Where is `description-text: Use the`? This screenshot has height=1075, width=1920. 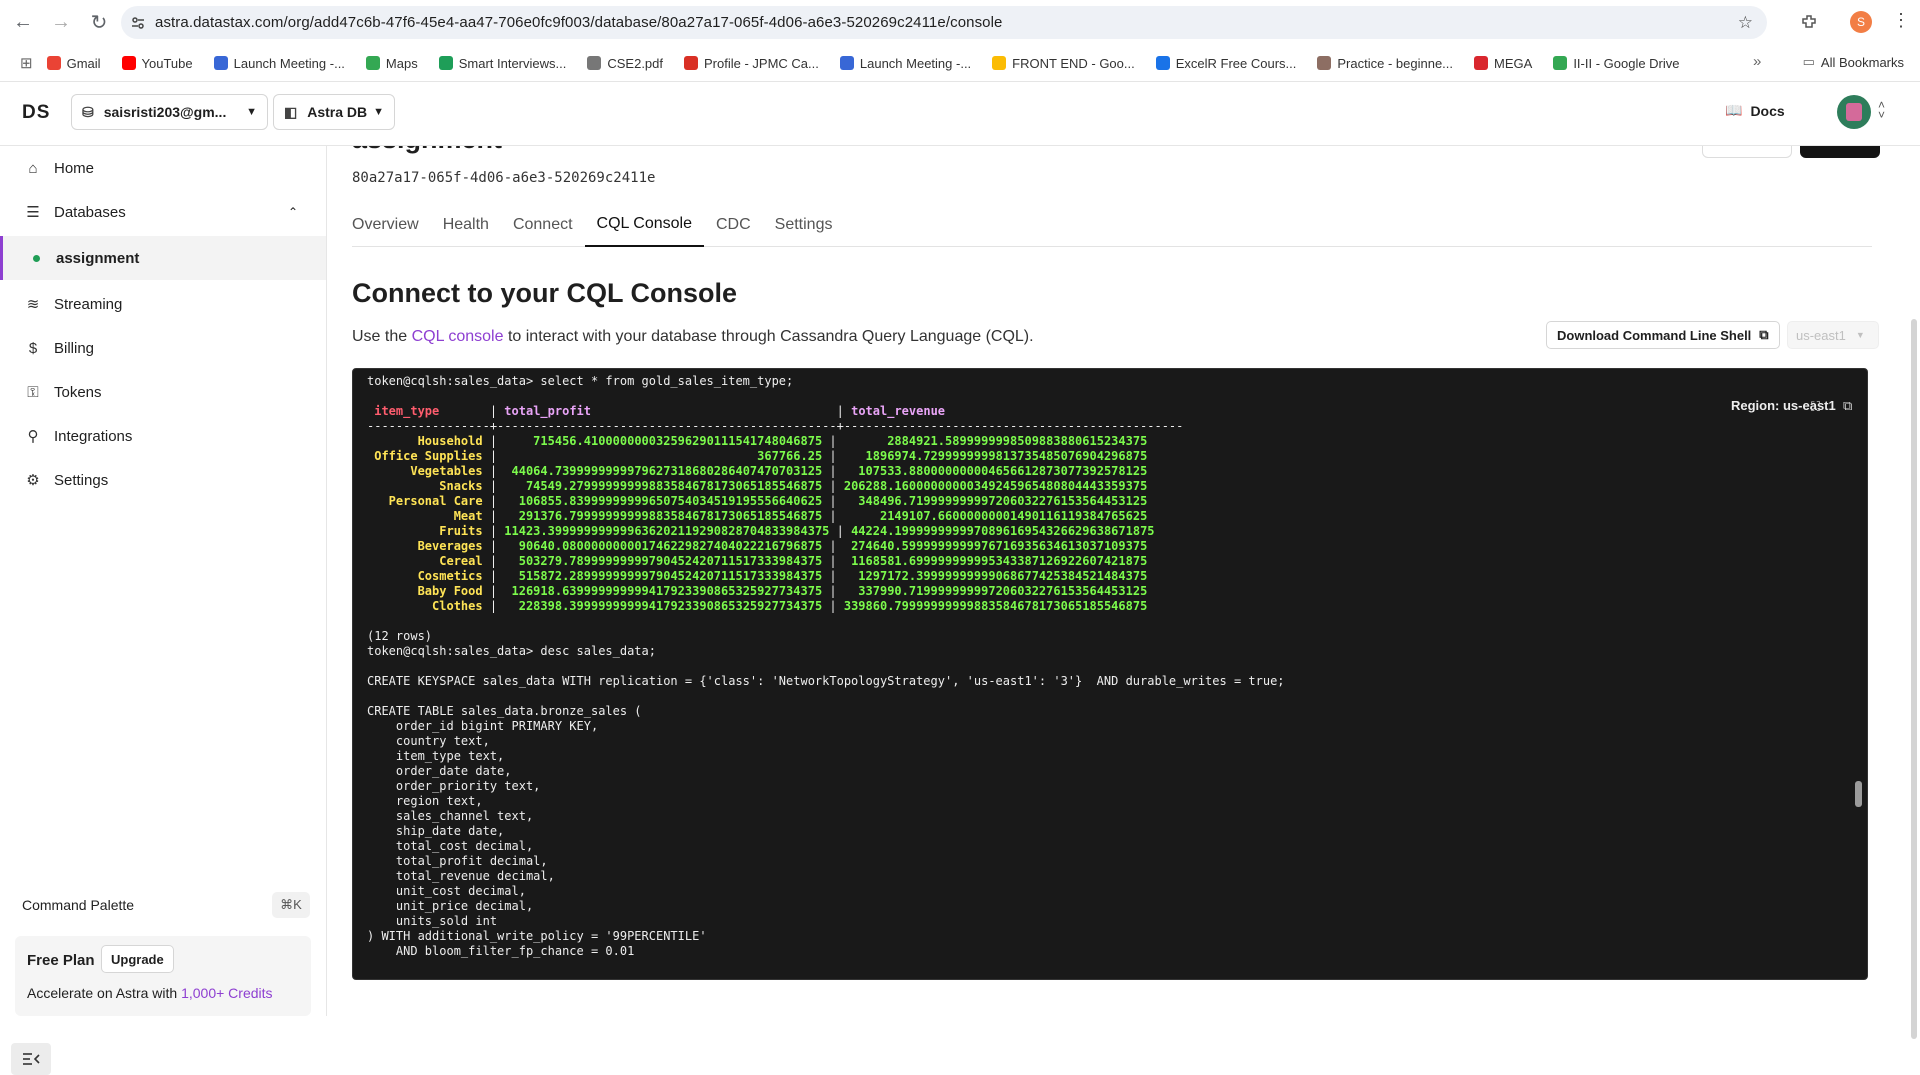 description-text: Use the is located at coordinates (382, 336).